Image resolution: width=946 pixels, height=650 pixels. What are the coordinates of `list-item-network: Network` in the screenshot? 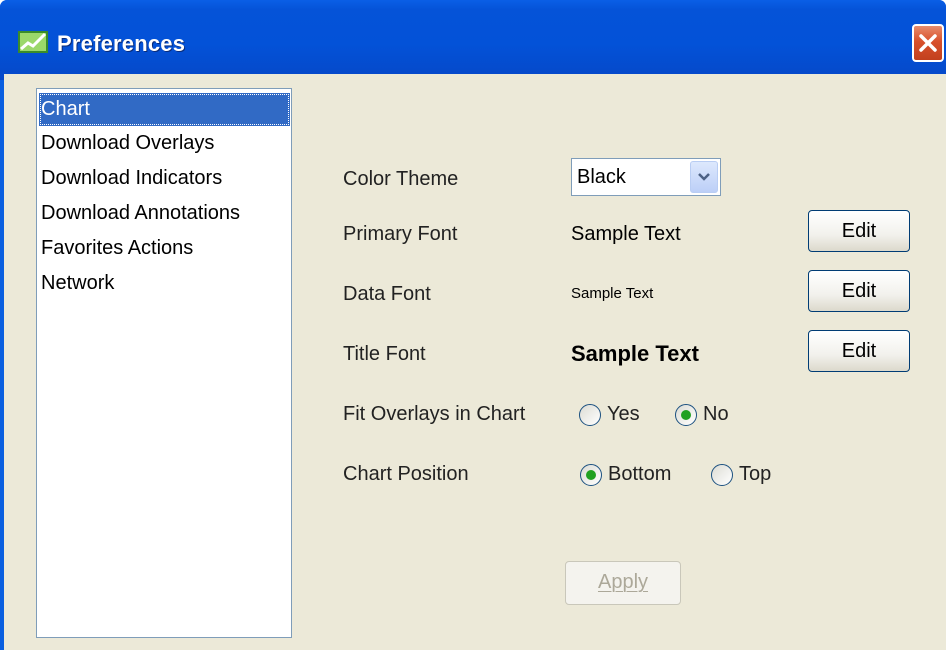 It's located at (164, 283).